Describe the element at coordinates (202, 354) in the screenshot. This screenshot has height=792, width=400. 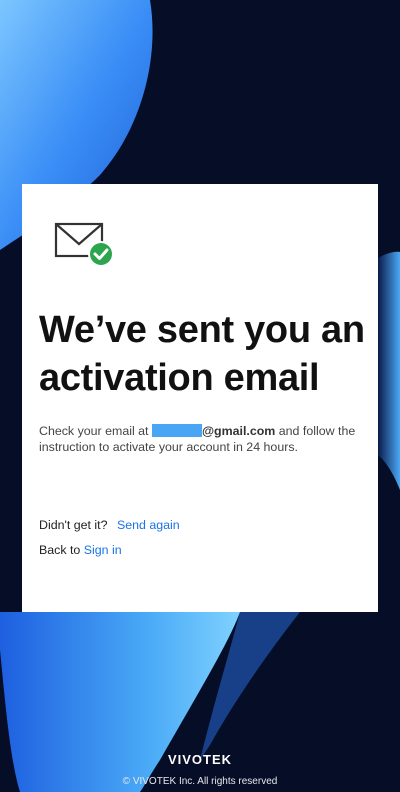
I see `page-title: We’ve sent you an activation email` at that location.